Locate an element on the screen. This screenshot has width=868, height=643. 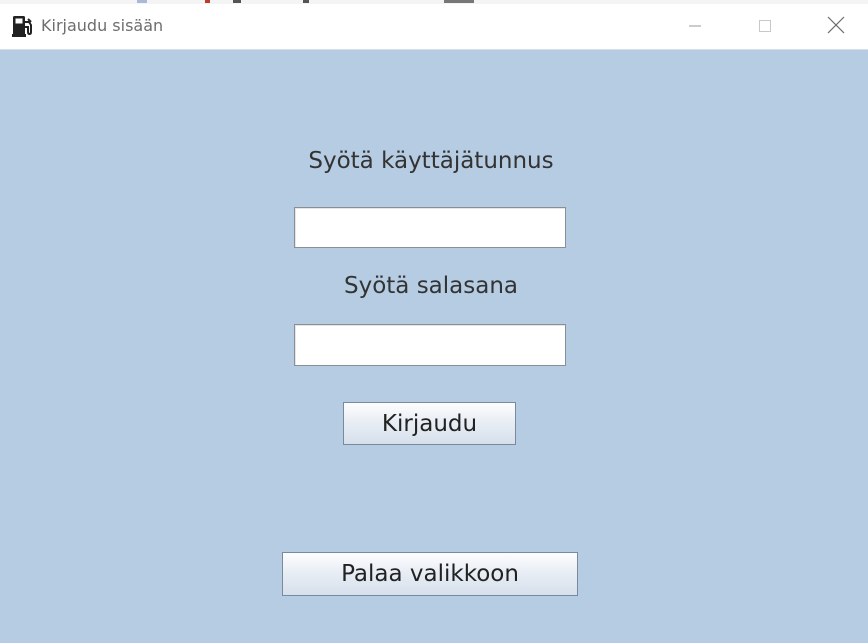
maximize-button is located at coordinates (765, 27).